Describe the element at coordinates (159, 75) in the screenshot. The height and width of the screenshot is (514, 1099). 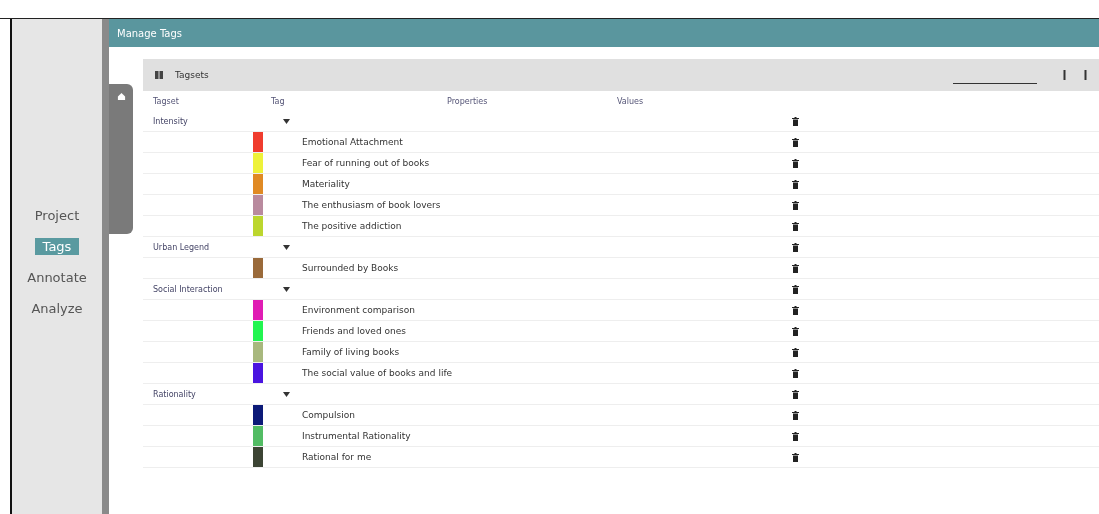
I see `grid-icon` at that location.